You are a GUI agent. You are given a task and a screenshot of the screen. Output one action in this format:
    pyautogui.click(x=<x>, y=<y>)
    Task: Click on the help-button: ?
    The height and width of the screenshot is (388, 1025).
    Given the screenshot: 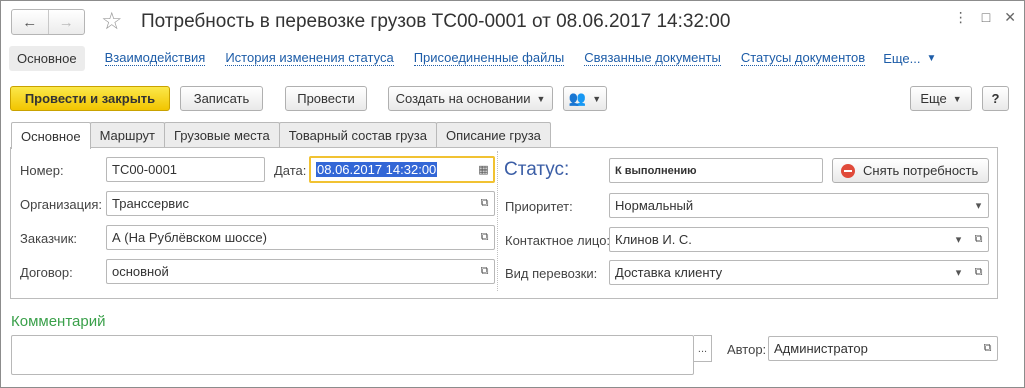 What is the action you would take?
    pyautogui.click(x=995, y=98)
    